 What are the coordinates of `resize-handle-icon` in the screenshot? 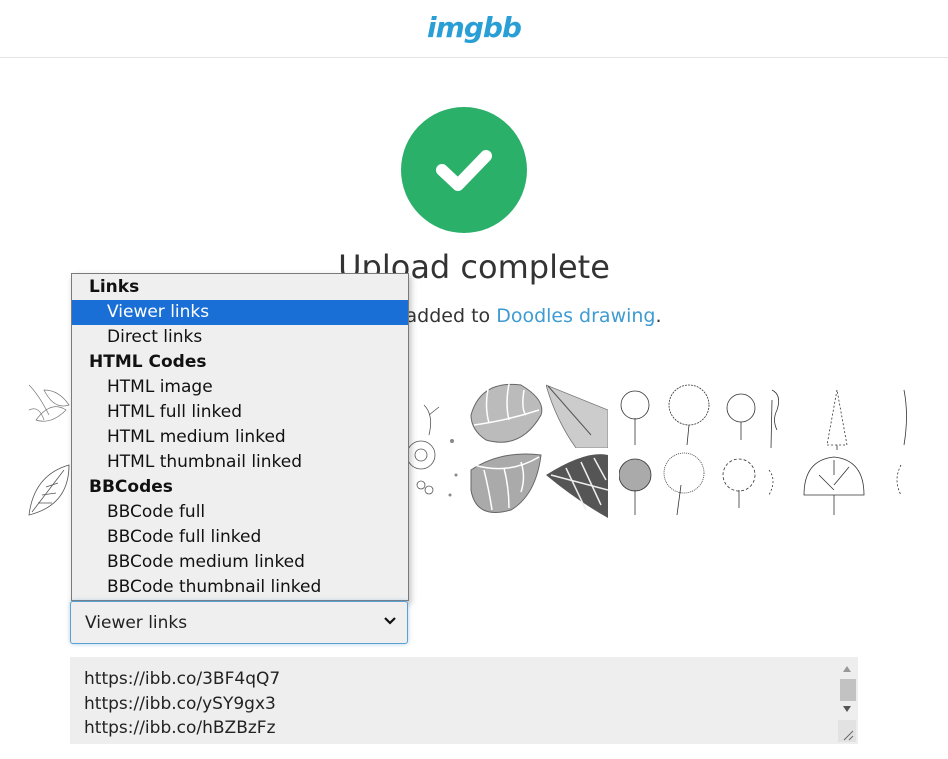 It's located at (847, 731).